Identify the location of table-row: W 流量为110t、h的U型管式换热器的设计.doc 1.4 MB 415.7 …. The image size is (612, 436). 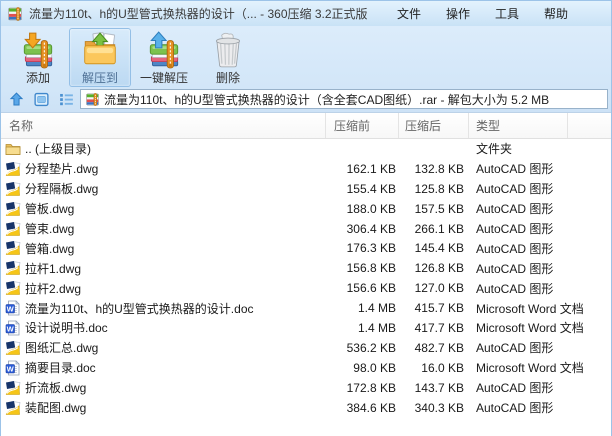
(306, 308).